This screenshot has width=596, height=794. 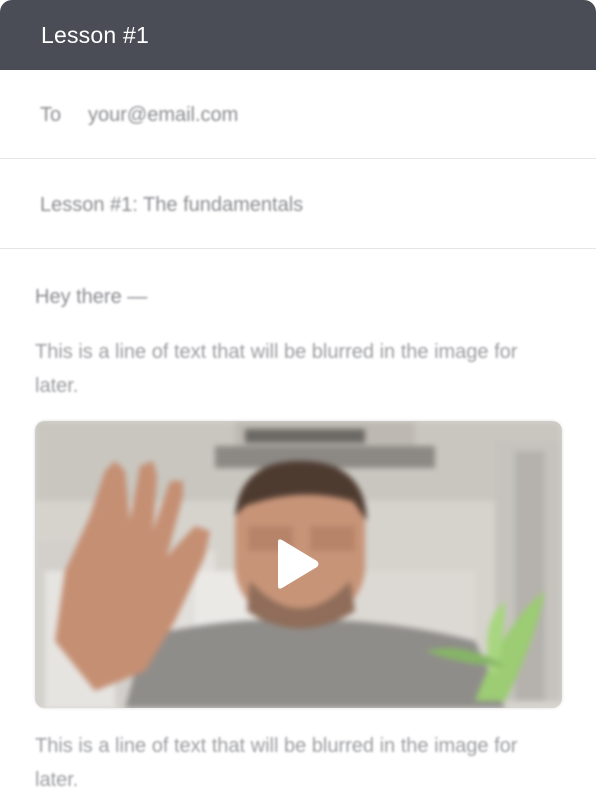 I want to click on to-field: your@email.com, so click(x=163, y=115).